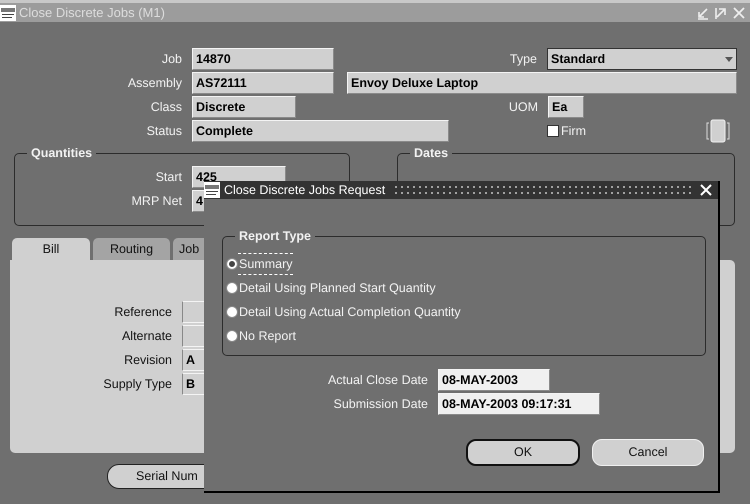 This screenshot has width=750, height=504. I want to click on field-label: MRP Net, so click(156, 201).